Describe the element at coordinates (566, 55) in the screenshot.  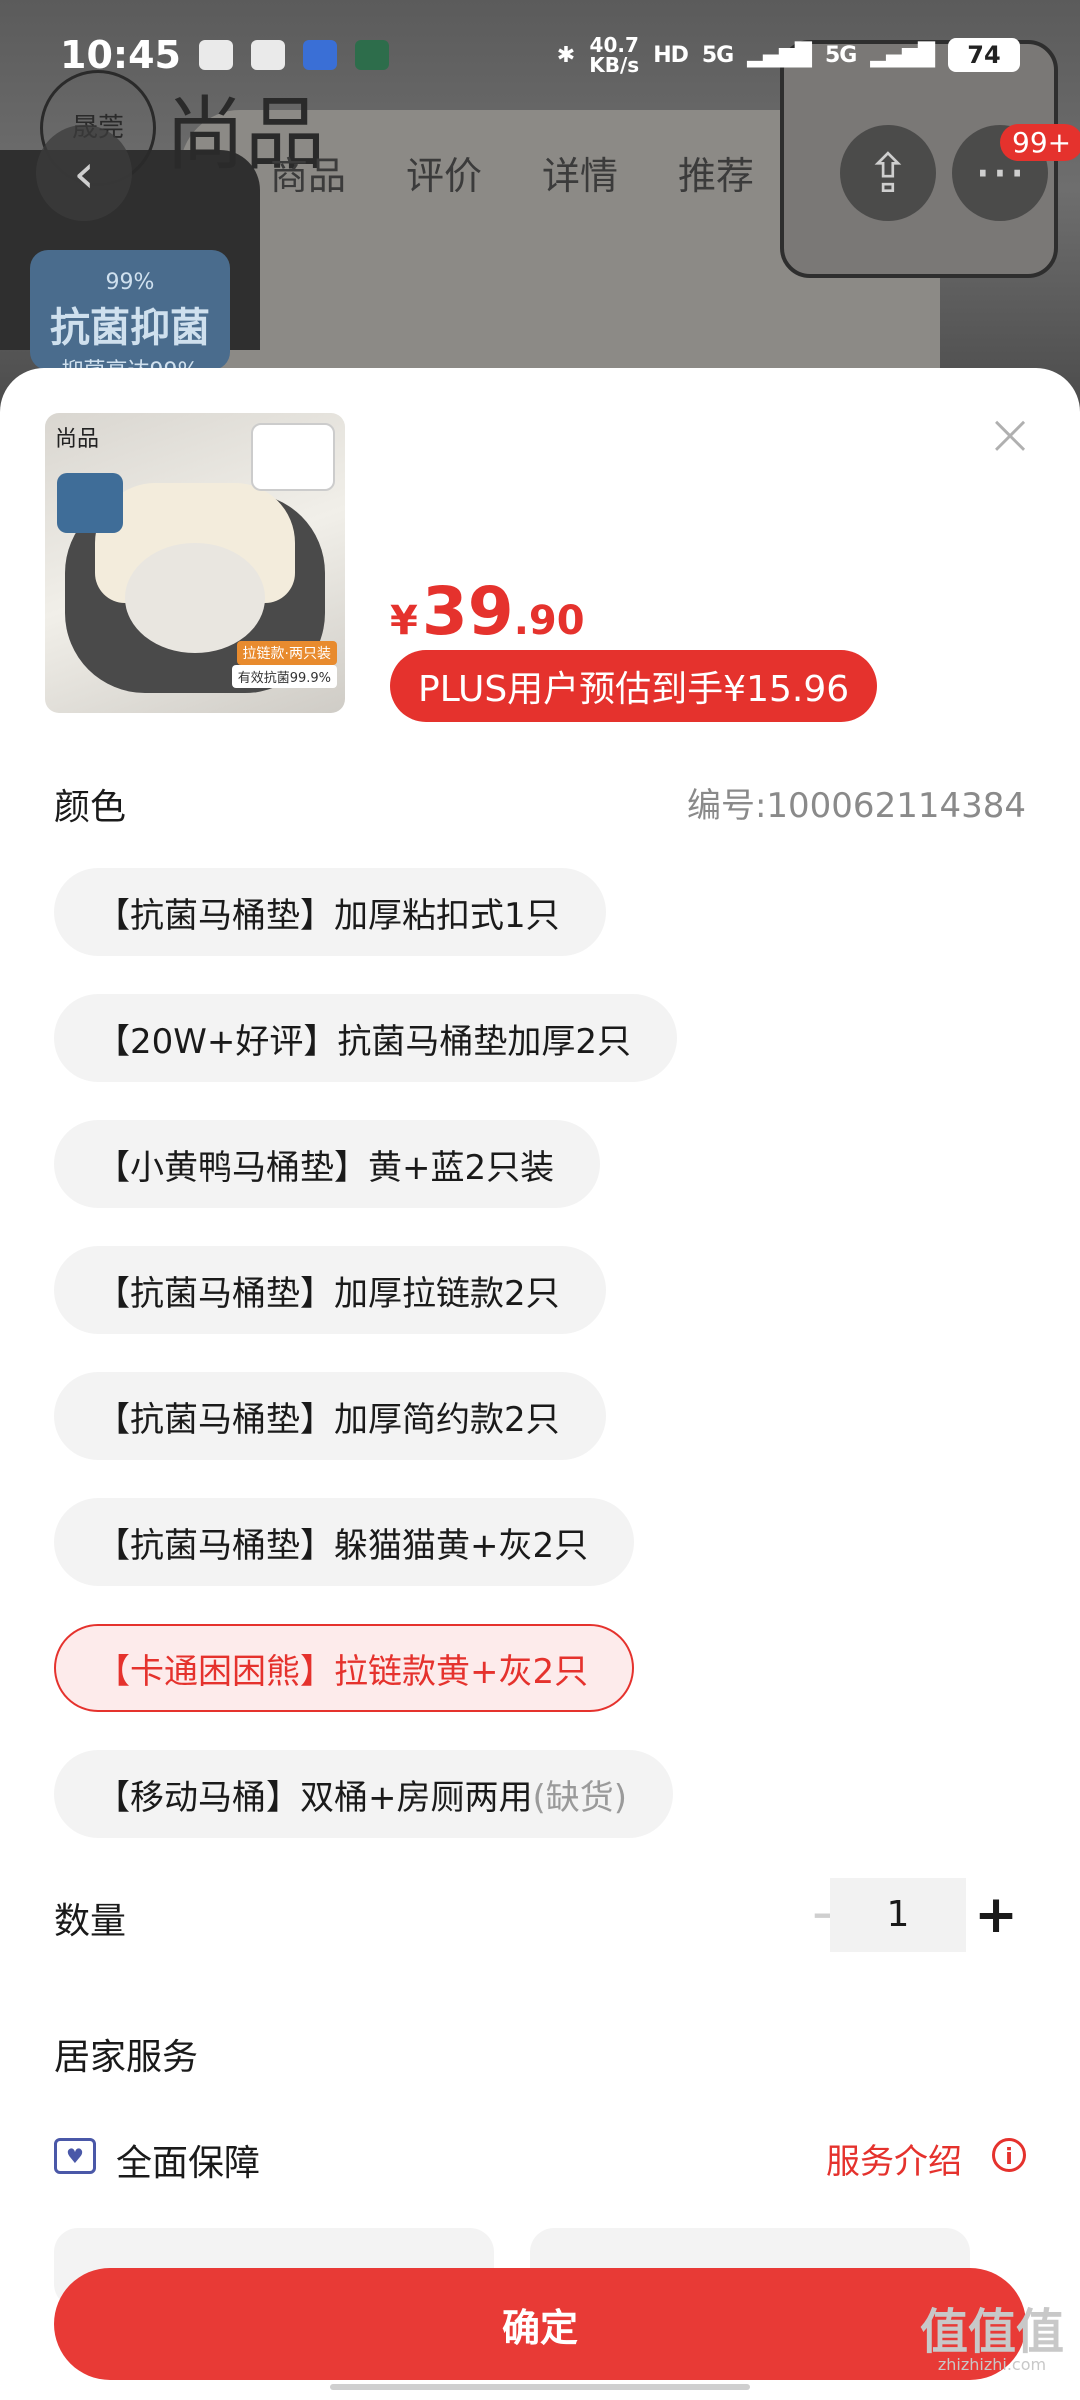
I see `bluetooth-icon: ✱` at that location.